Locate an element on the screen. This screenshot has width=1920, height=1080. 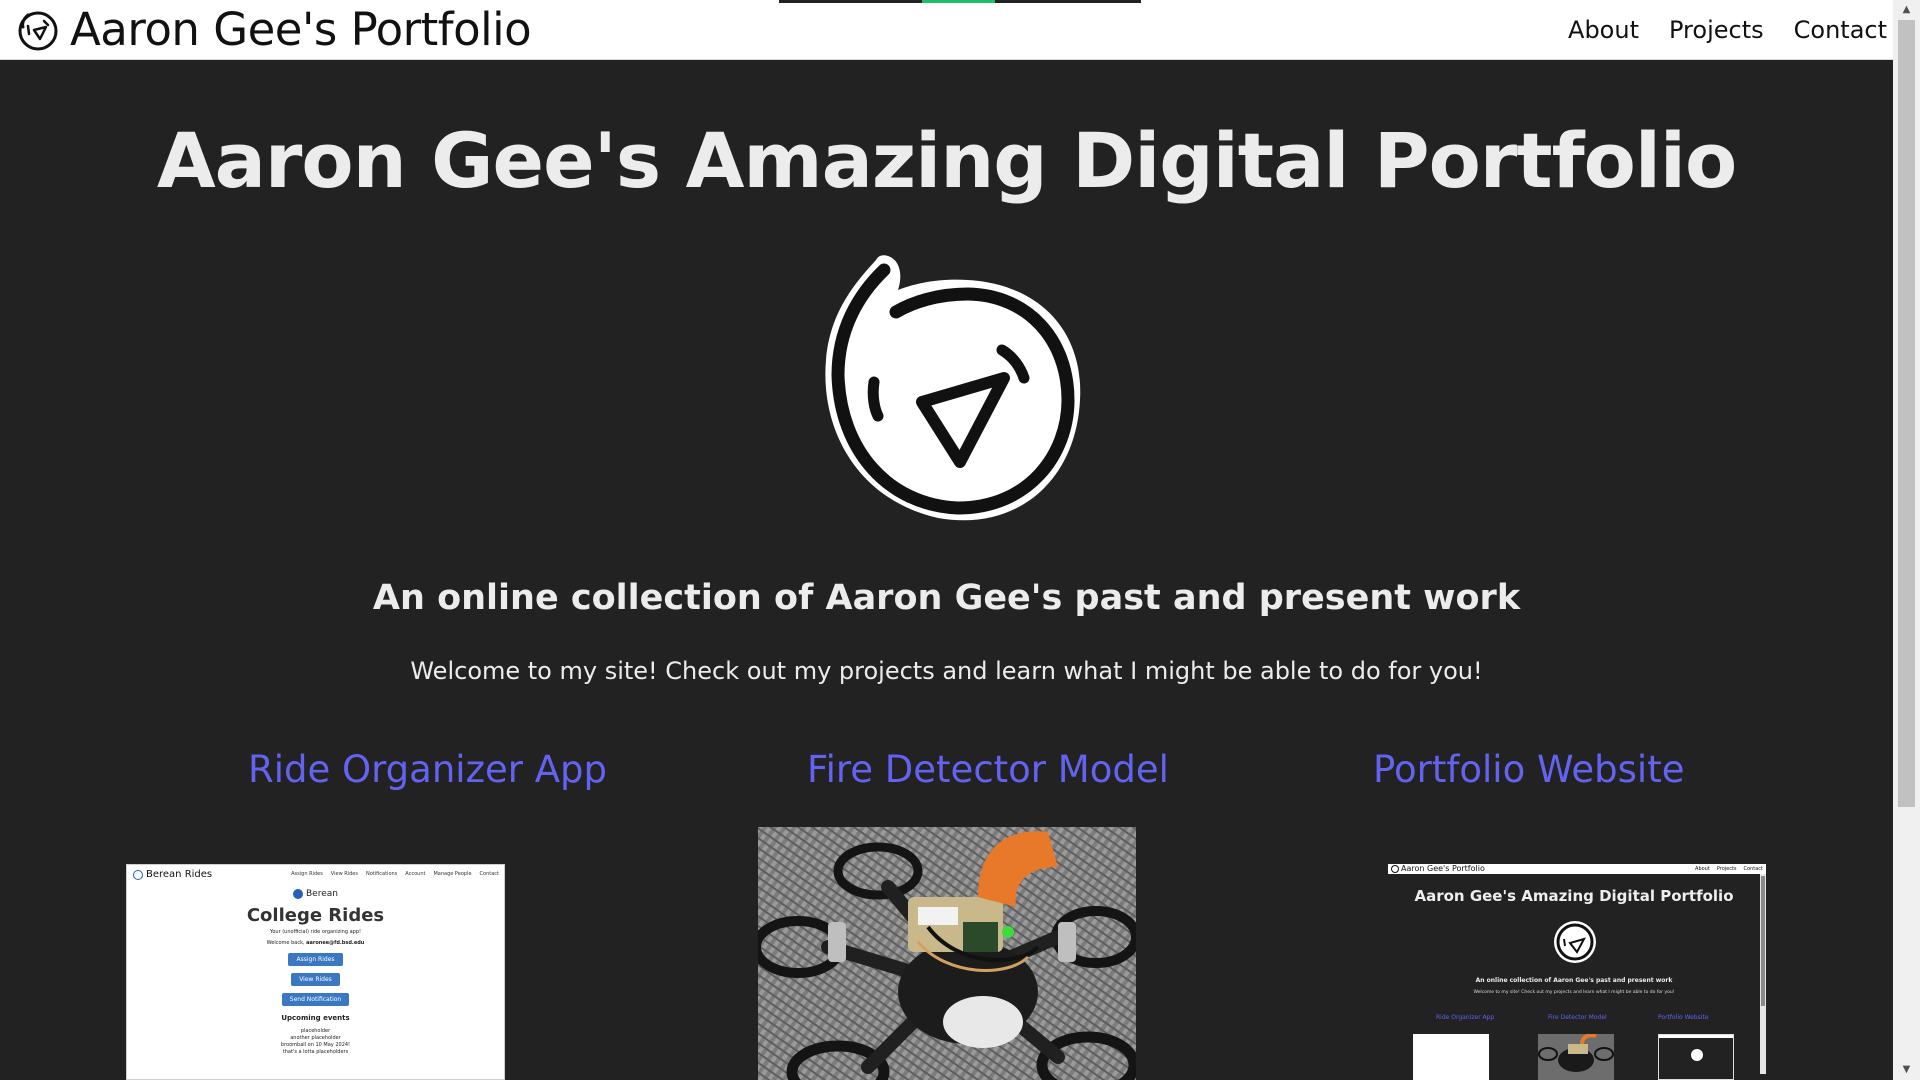
mini-brand-text: Aaron Gee's Portfolio is located at coordinates (1443, 868).